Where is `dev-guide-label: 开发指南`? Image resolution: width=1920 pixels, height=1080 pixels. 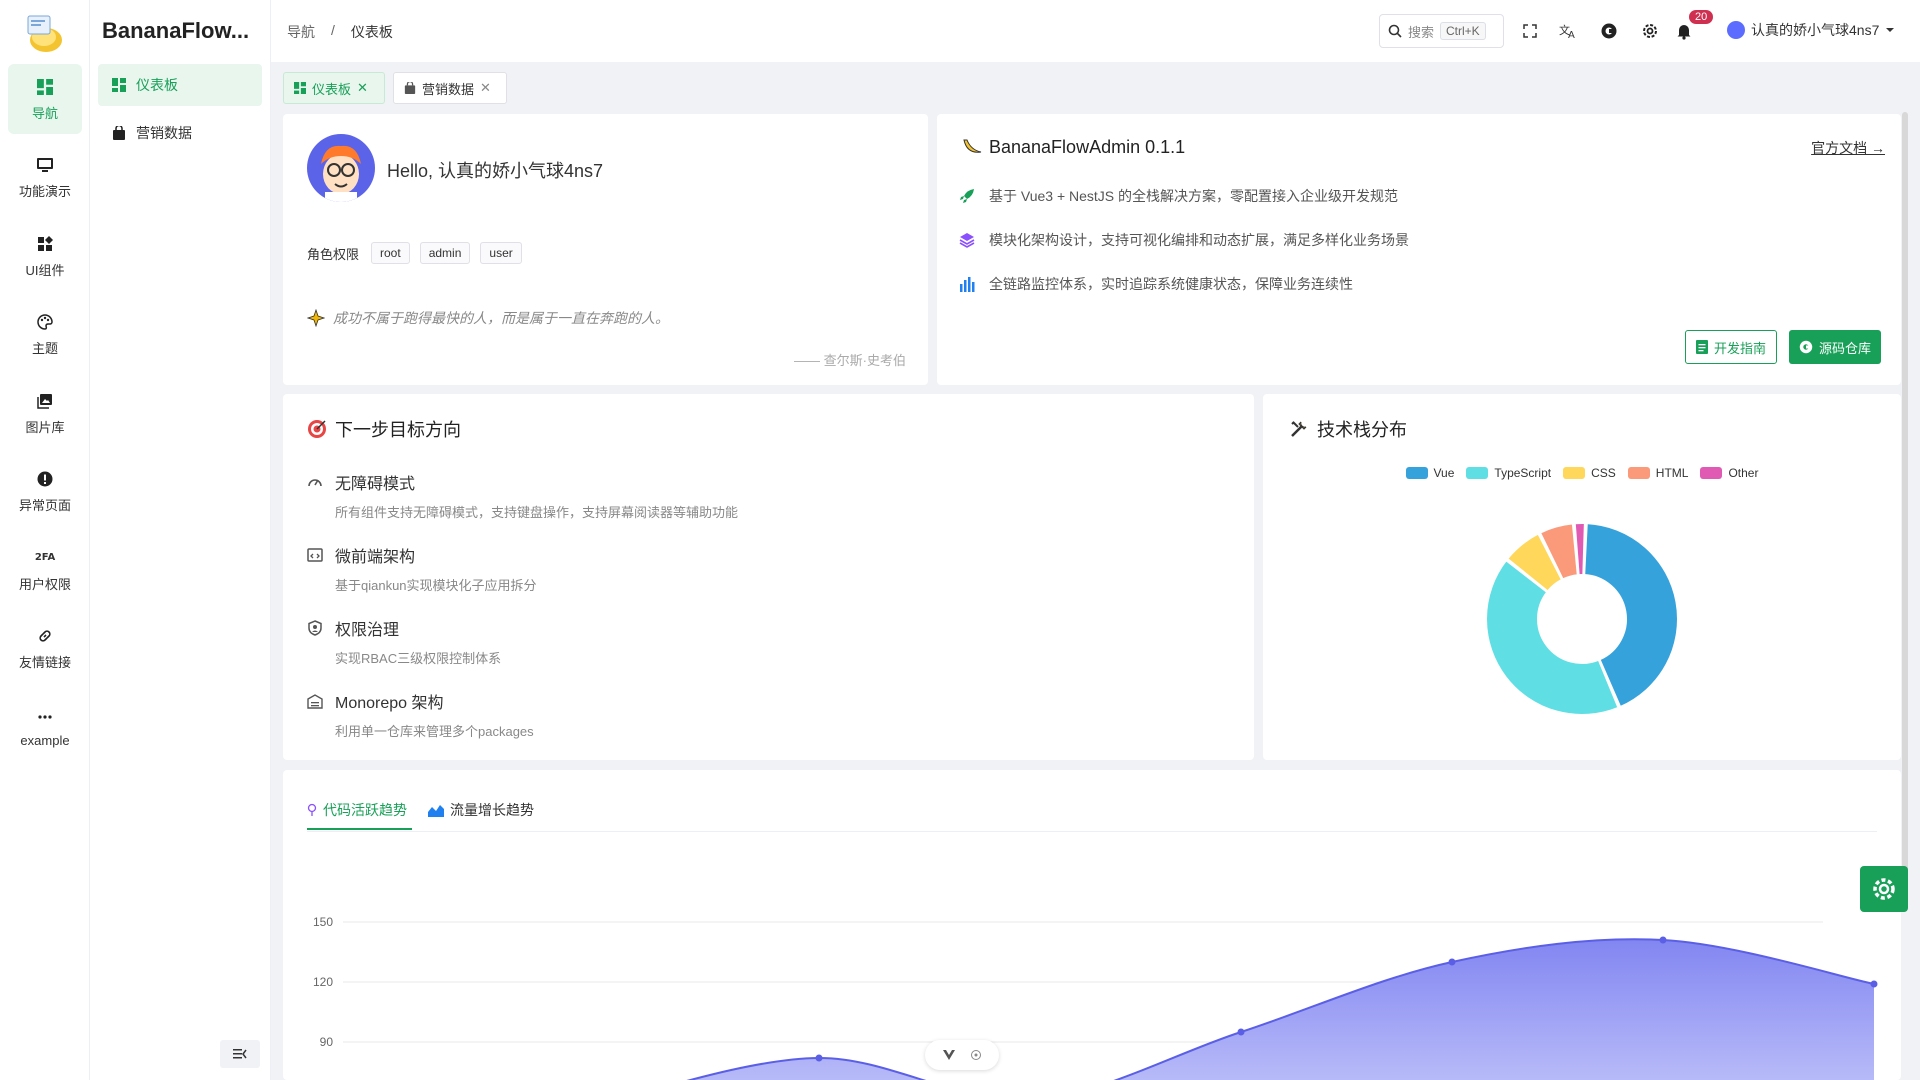 dev-guide-label: 开发指南 is located at coordinates (1740, 348).